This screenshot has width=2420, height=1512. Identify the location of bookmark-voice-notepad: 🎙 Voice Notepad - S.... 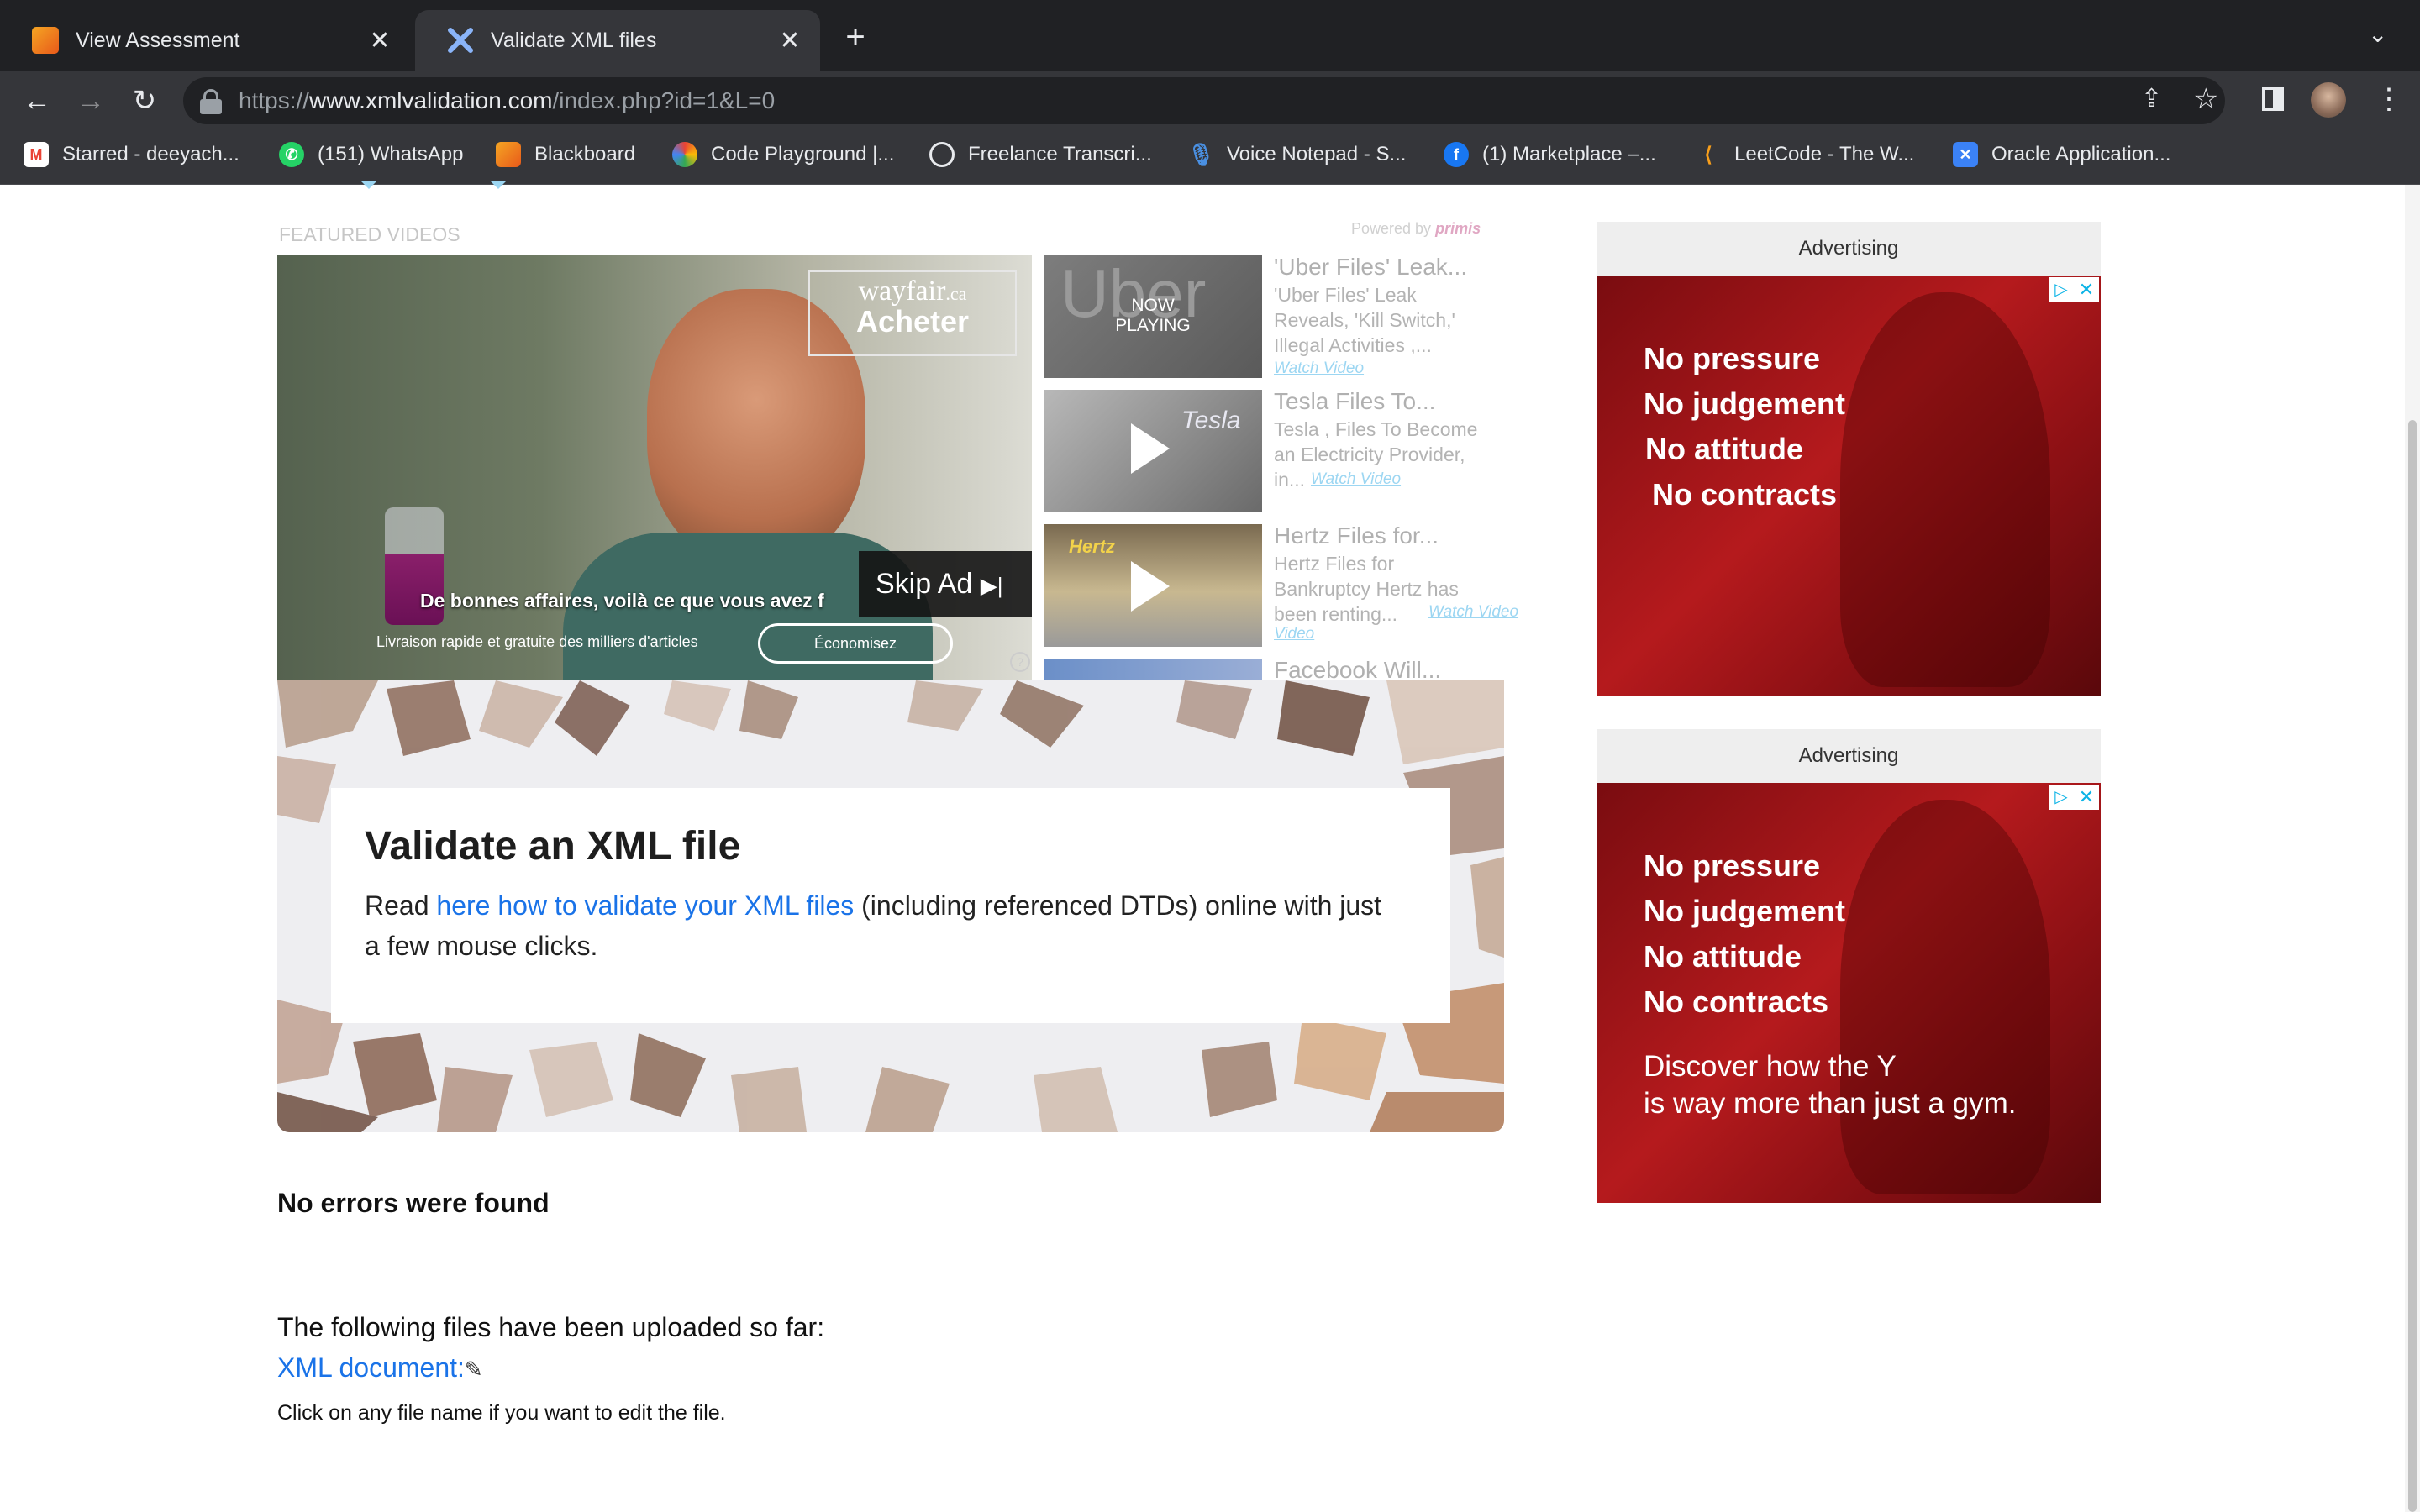
(1296, 154).